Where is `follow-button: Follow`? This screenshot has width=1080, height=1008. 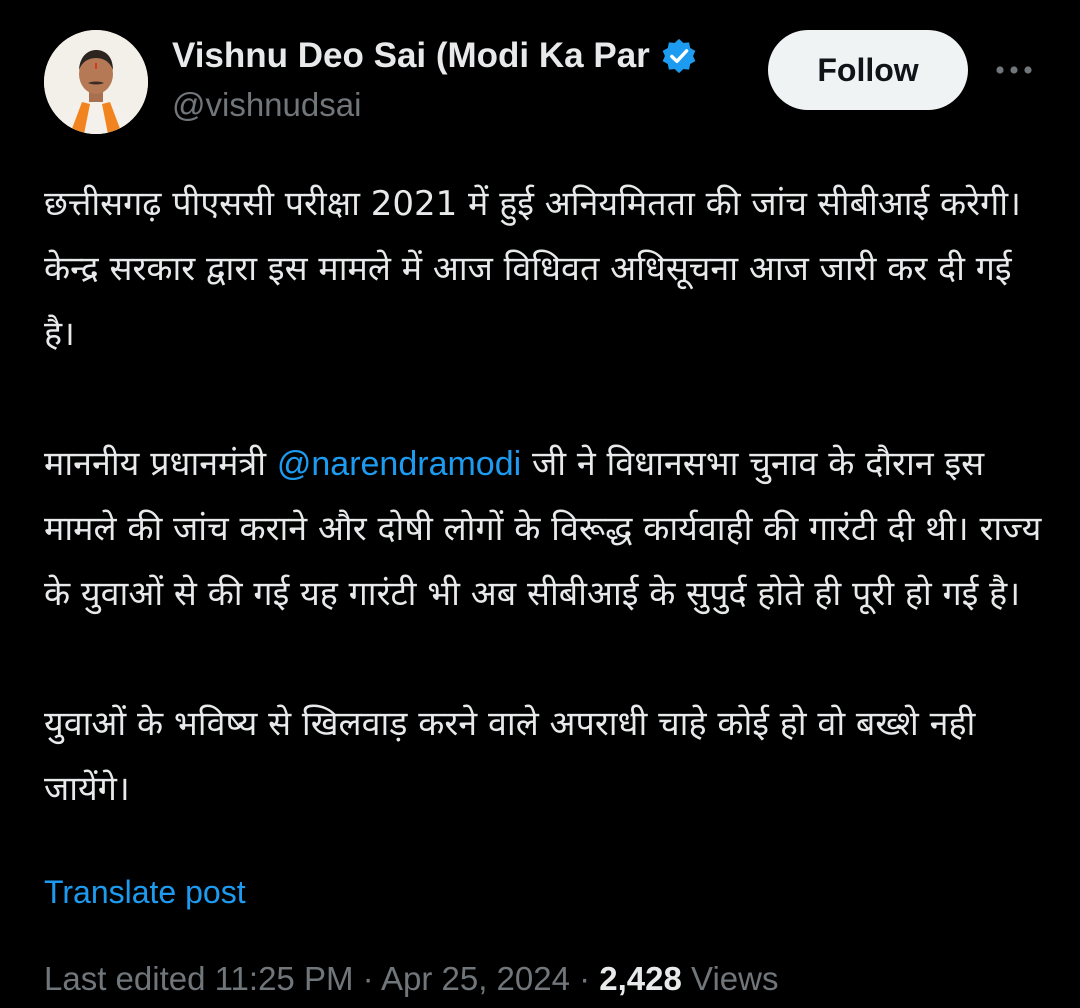
follow-button: Follow is located at coordinates (868, 70).